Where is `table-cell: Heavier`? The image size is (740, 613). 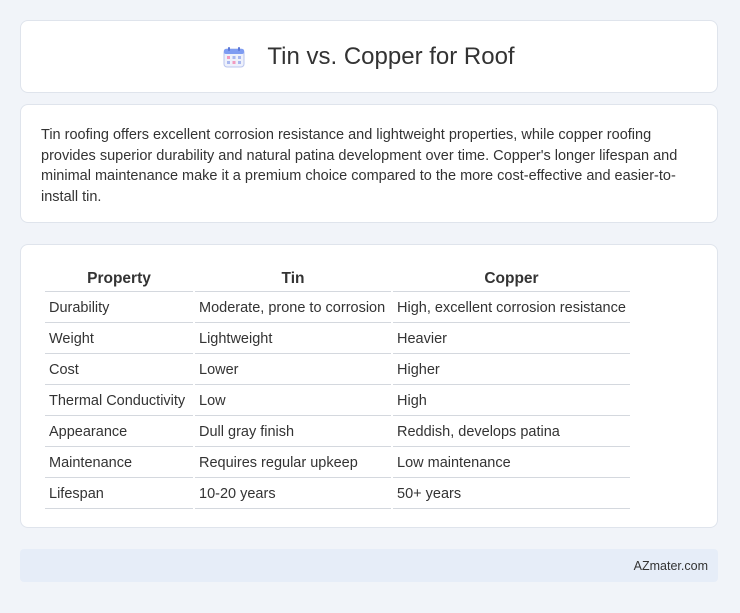 table-cell: Heavier is located at coordinates (511, 339).